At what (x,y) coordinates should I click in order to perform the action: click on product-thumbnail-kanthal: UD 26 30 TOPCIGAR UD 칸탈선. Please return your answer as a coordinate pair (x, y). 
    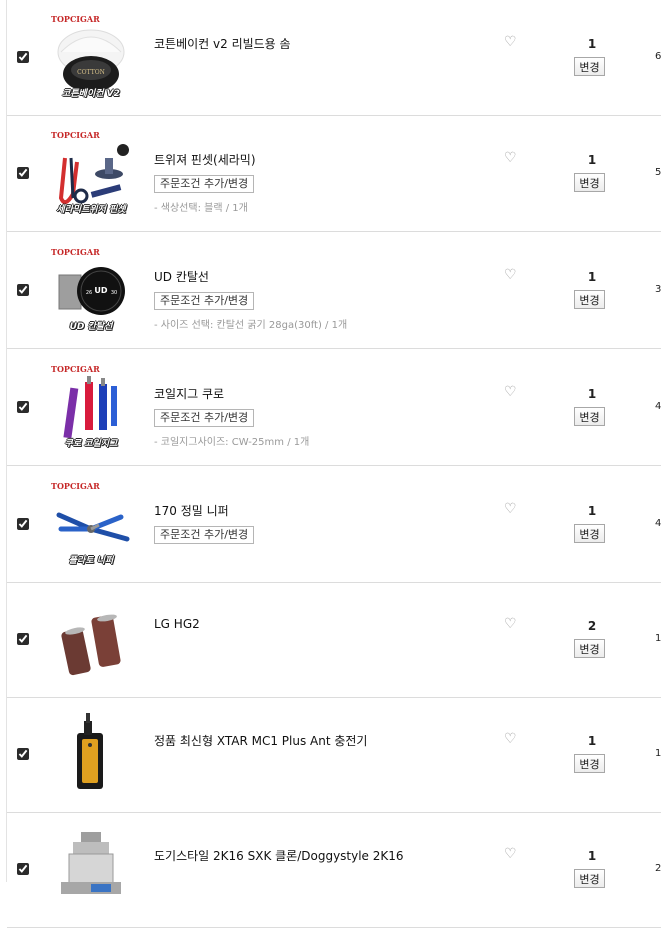
    Looking at the image, I should click on (91, 289).